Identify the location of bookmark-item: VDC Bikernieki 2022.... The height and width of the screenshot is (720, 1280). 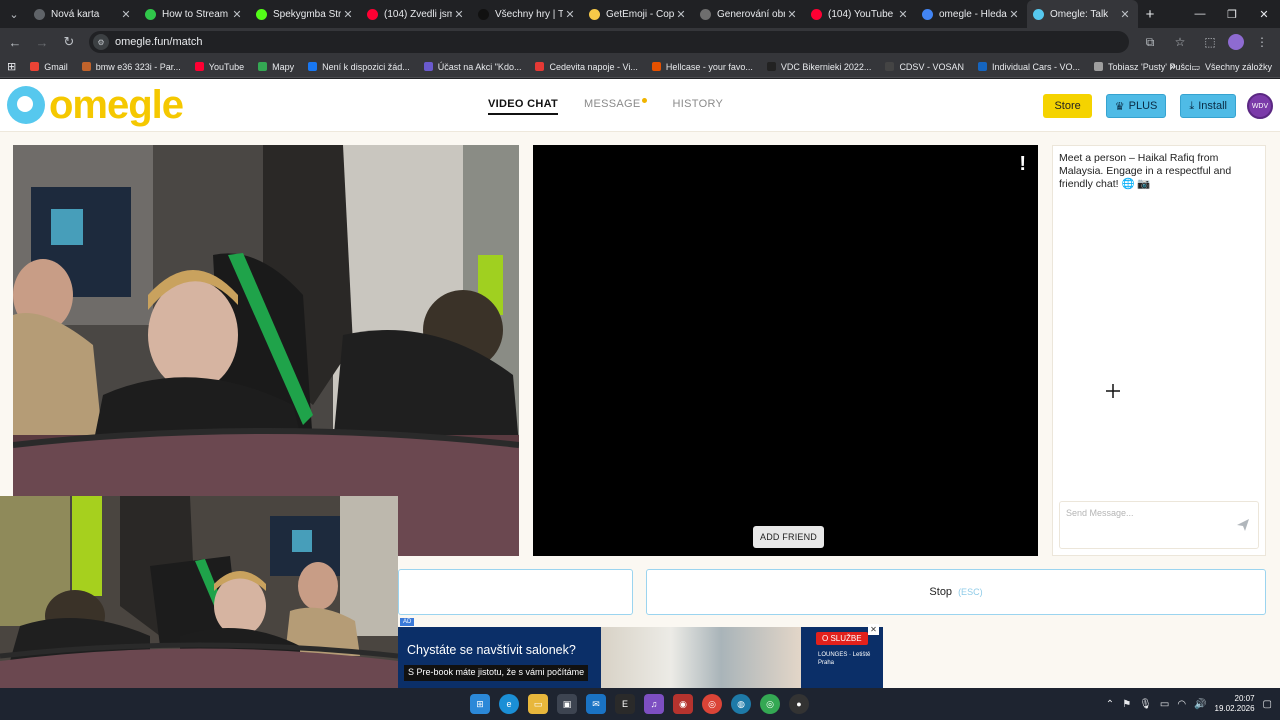
(819, 67).